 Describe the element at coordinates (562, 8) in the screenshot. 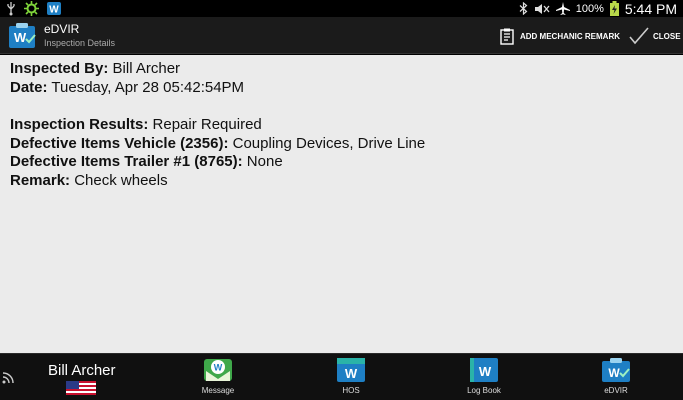

I see `airplane-icon` at that location.